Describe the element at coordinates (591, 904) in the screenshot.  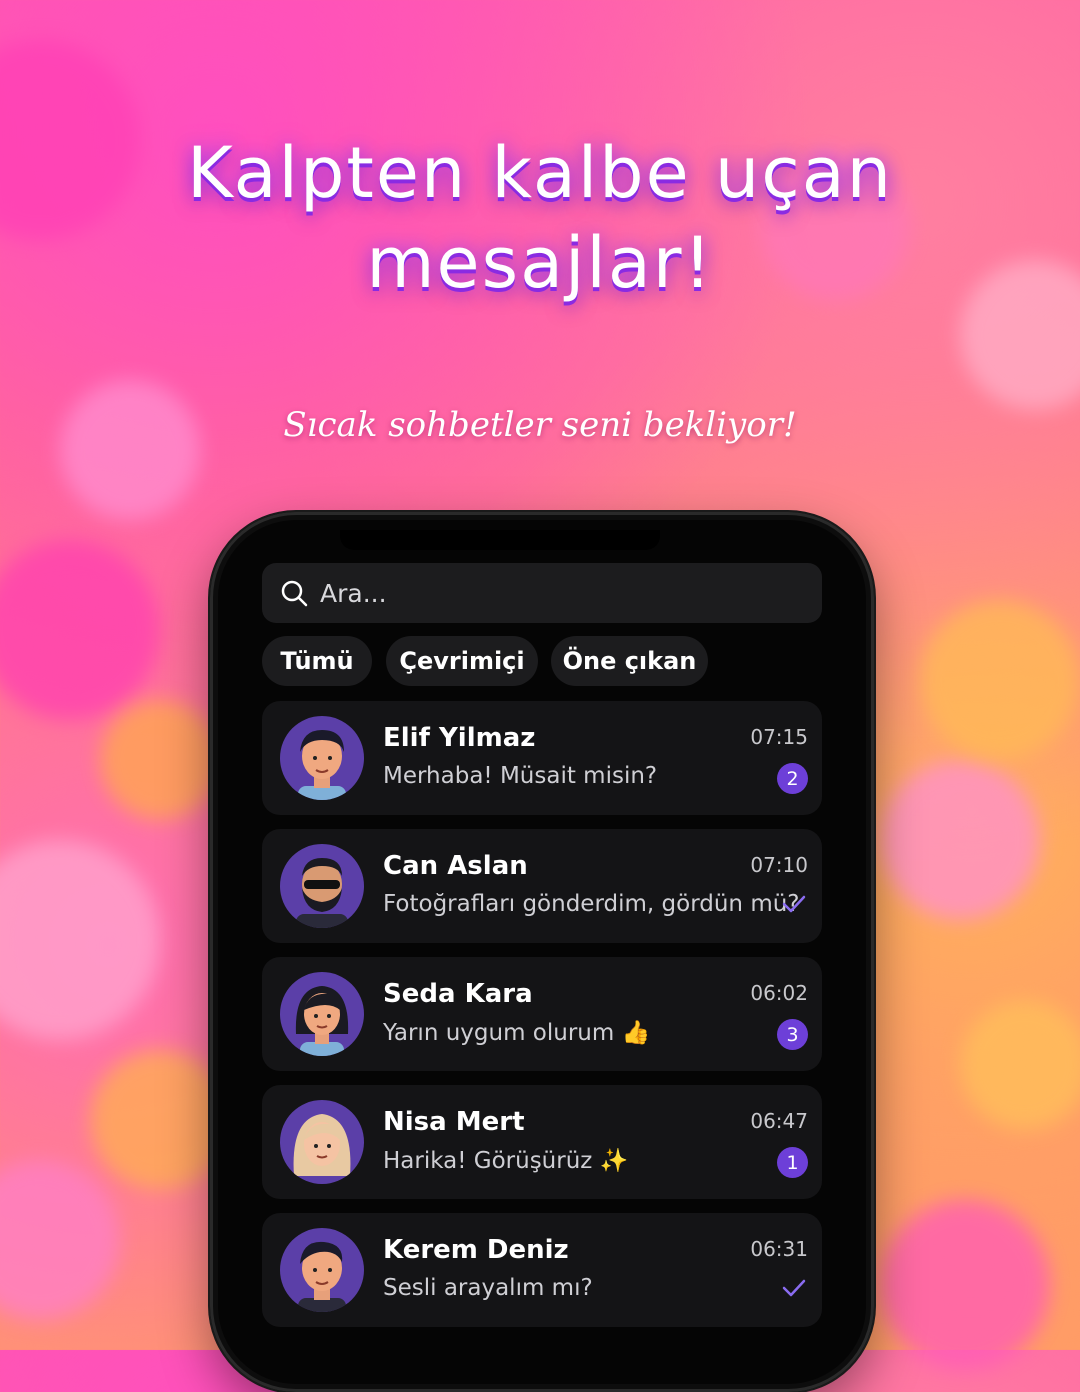
I see `chat-preview: Fotoğrafları gönderdim, gördün mü?` at that location.